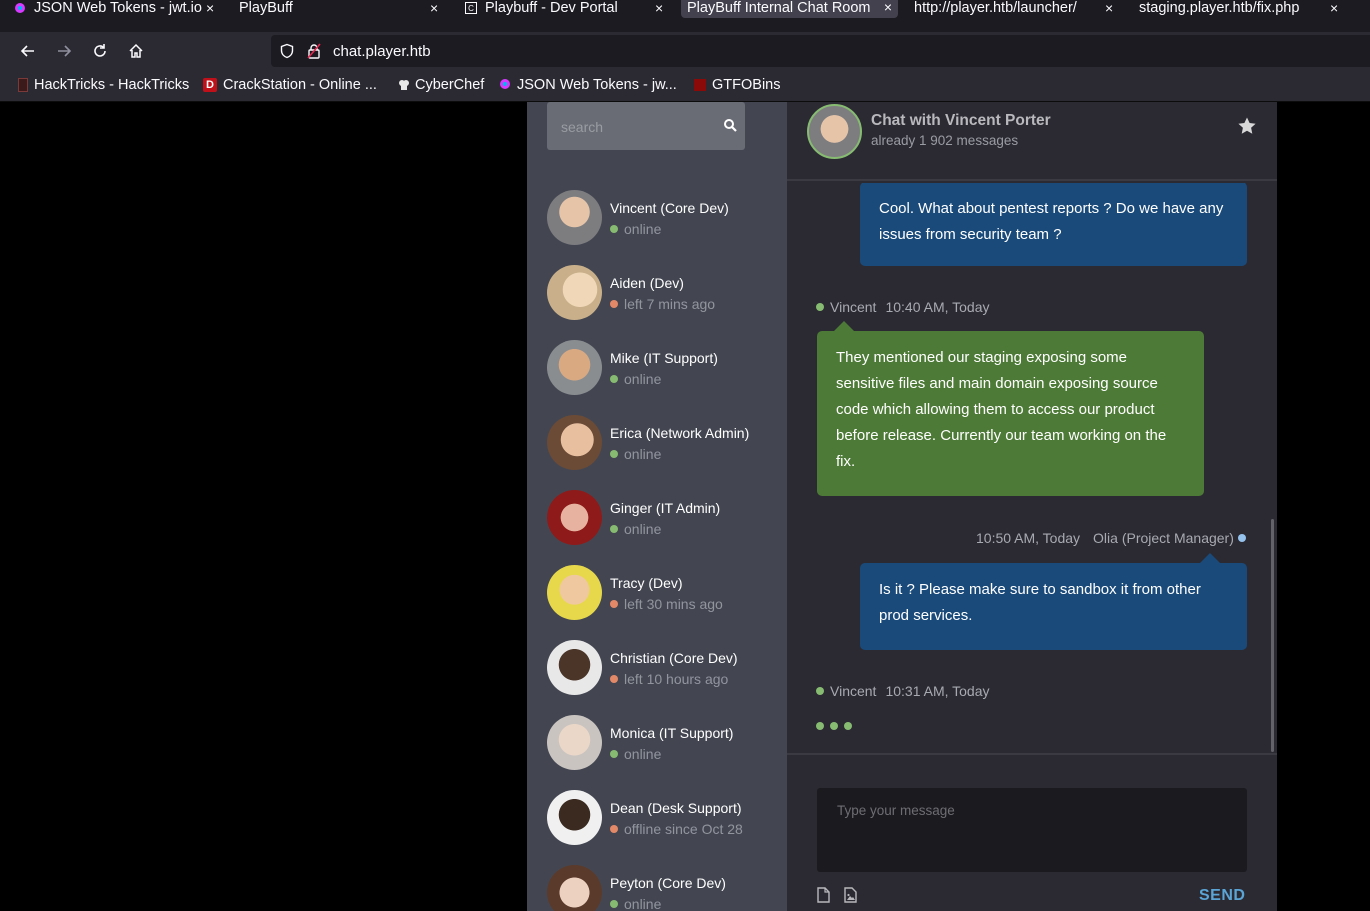 The image size is (1370, 911). I want to click on file-icon, so click(823, 895).